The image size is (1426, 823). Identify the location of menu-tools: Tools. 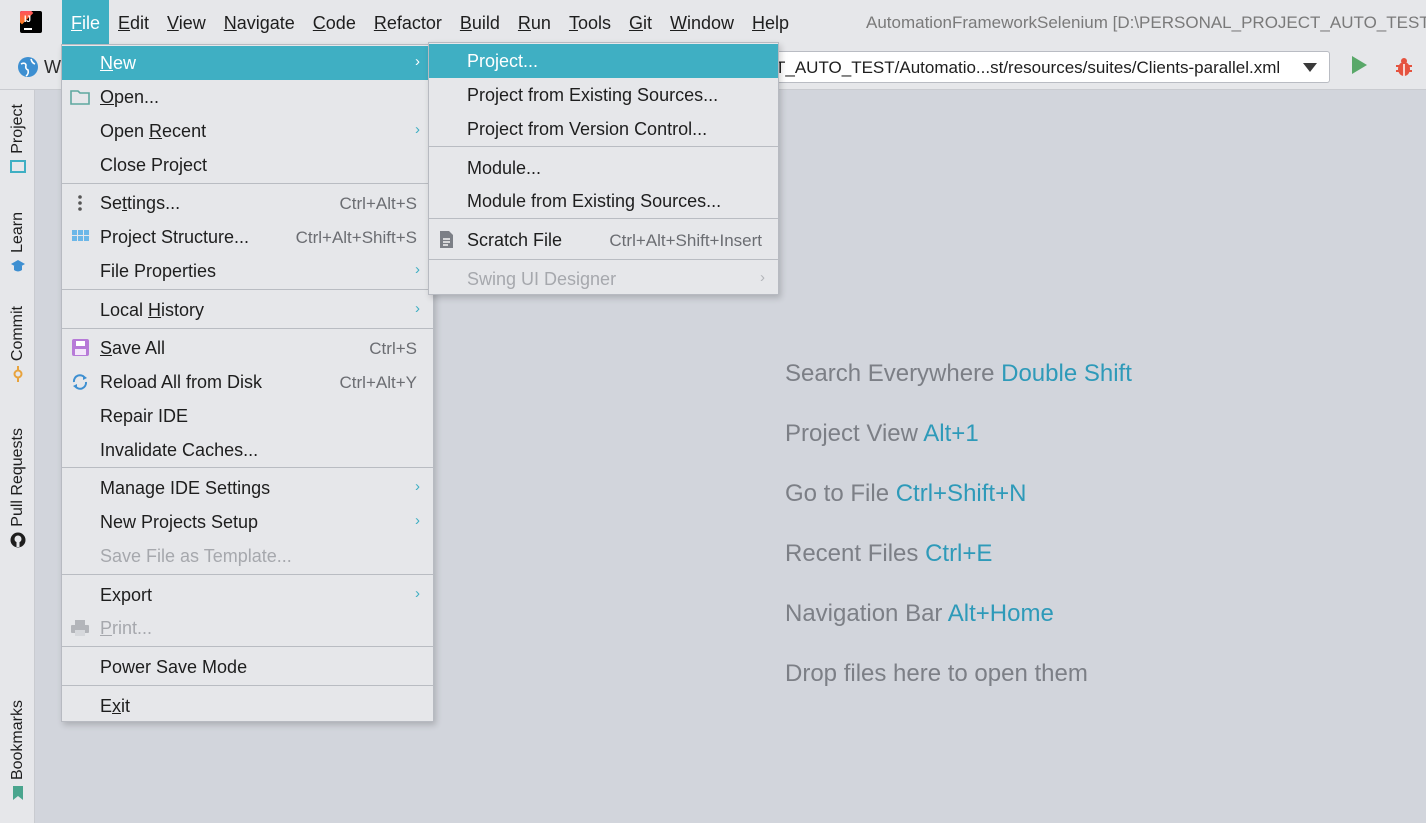
(590, 22).